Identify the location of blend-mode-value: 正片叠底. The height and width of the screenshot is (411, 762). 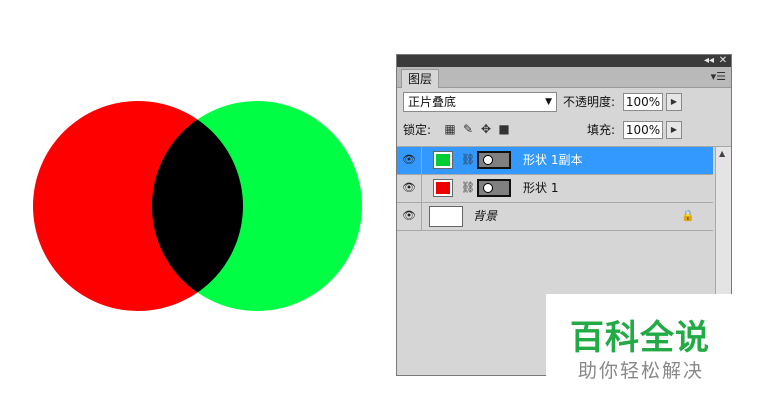
(432, 102).